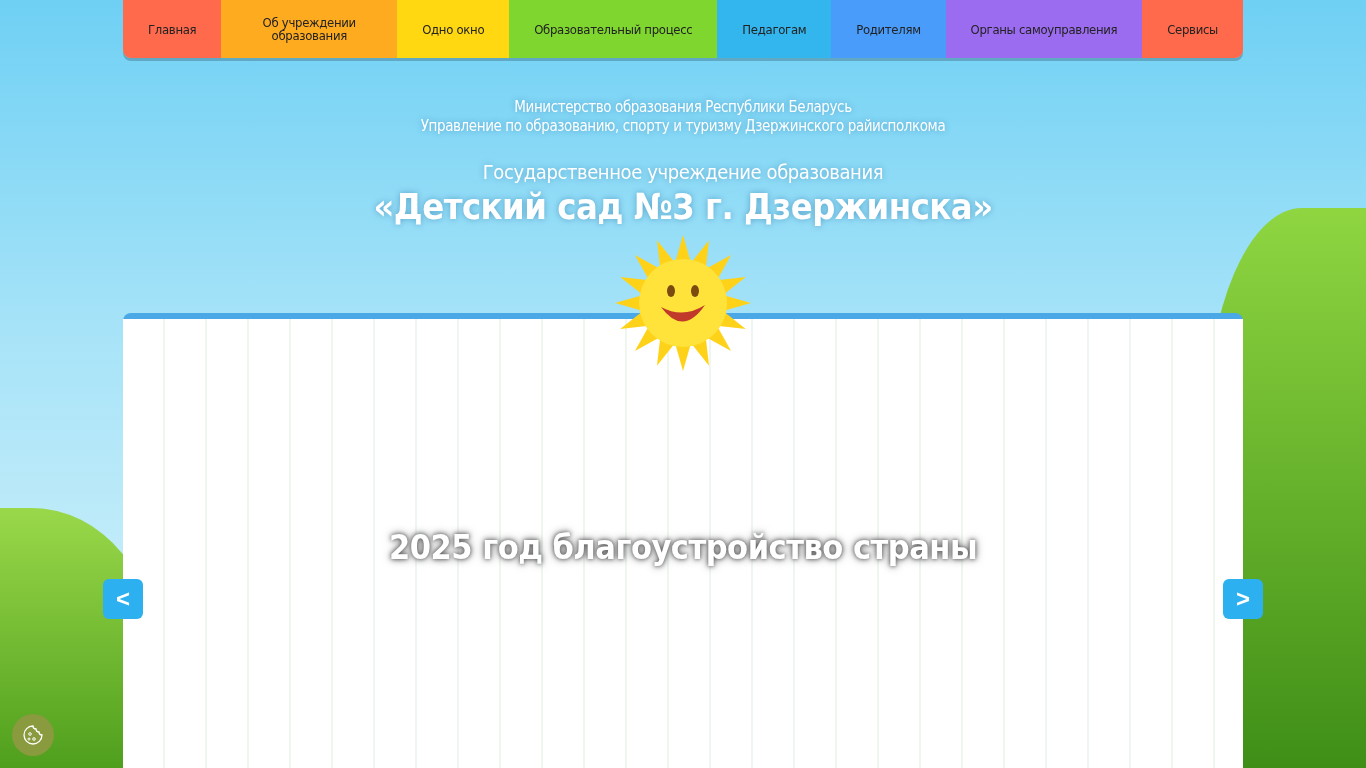  Describe the element at coordinates (1192, 29) in the screenshot. I see `menu-item: Сервисы` at that location.